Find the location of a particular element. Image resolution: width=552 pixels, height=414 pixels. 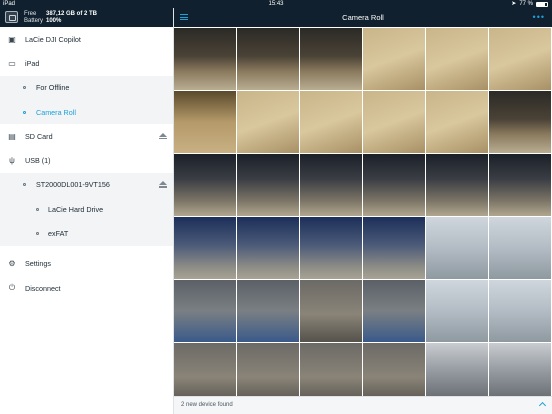

more-options-icon: ••• is located at coordinates (539, 17).